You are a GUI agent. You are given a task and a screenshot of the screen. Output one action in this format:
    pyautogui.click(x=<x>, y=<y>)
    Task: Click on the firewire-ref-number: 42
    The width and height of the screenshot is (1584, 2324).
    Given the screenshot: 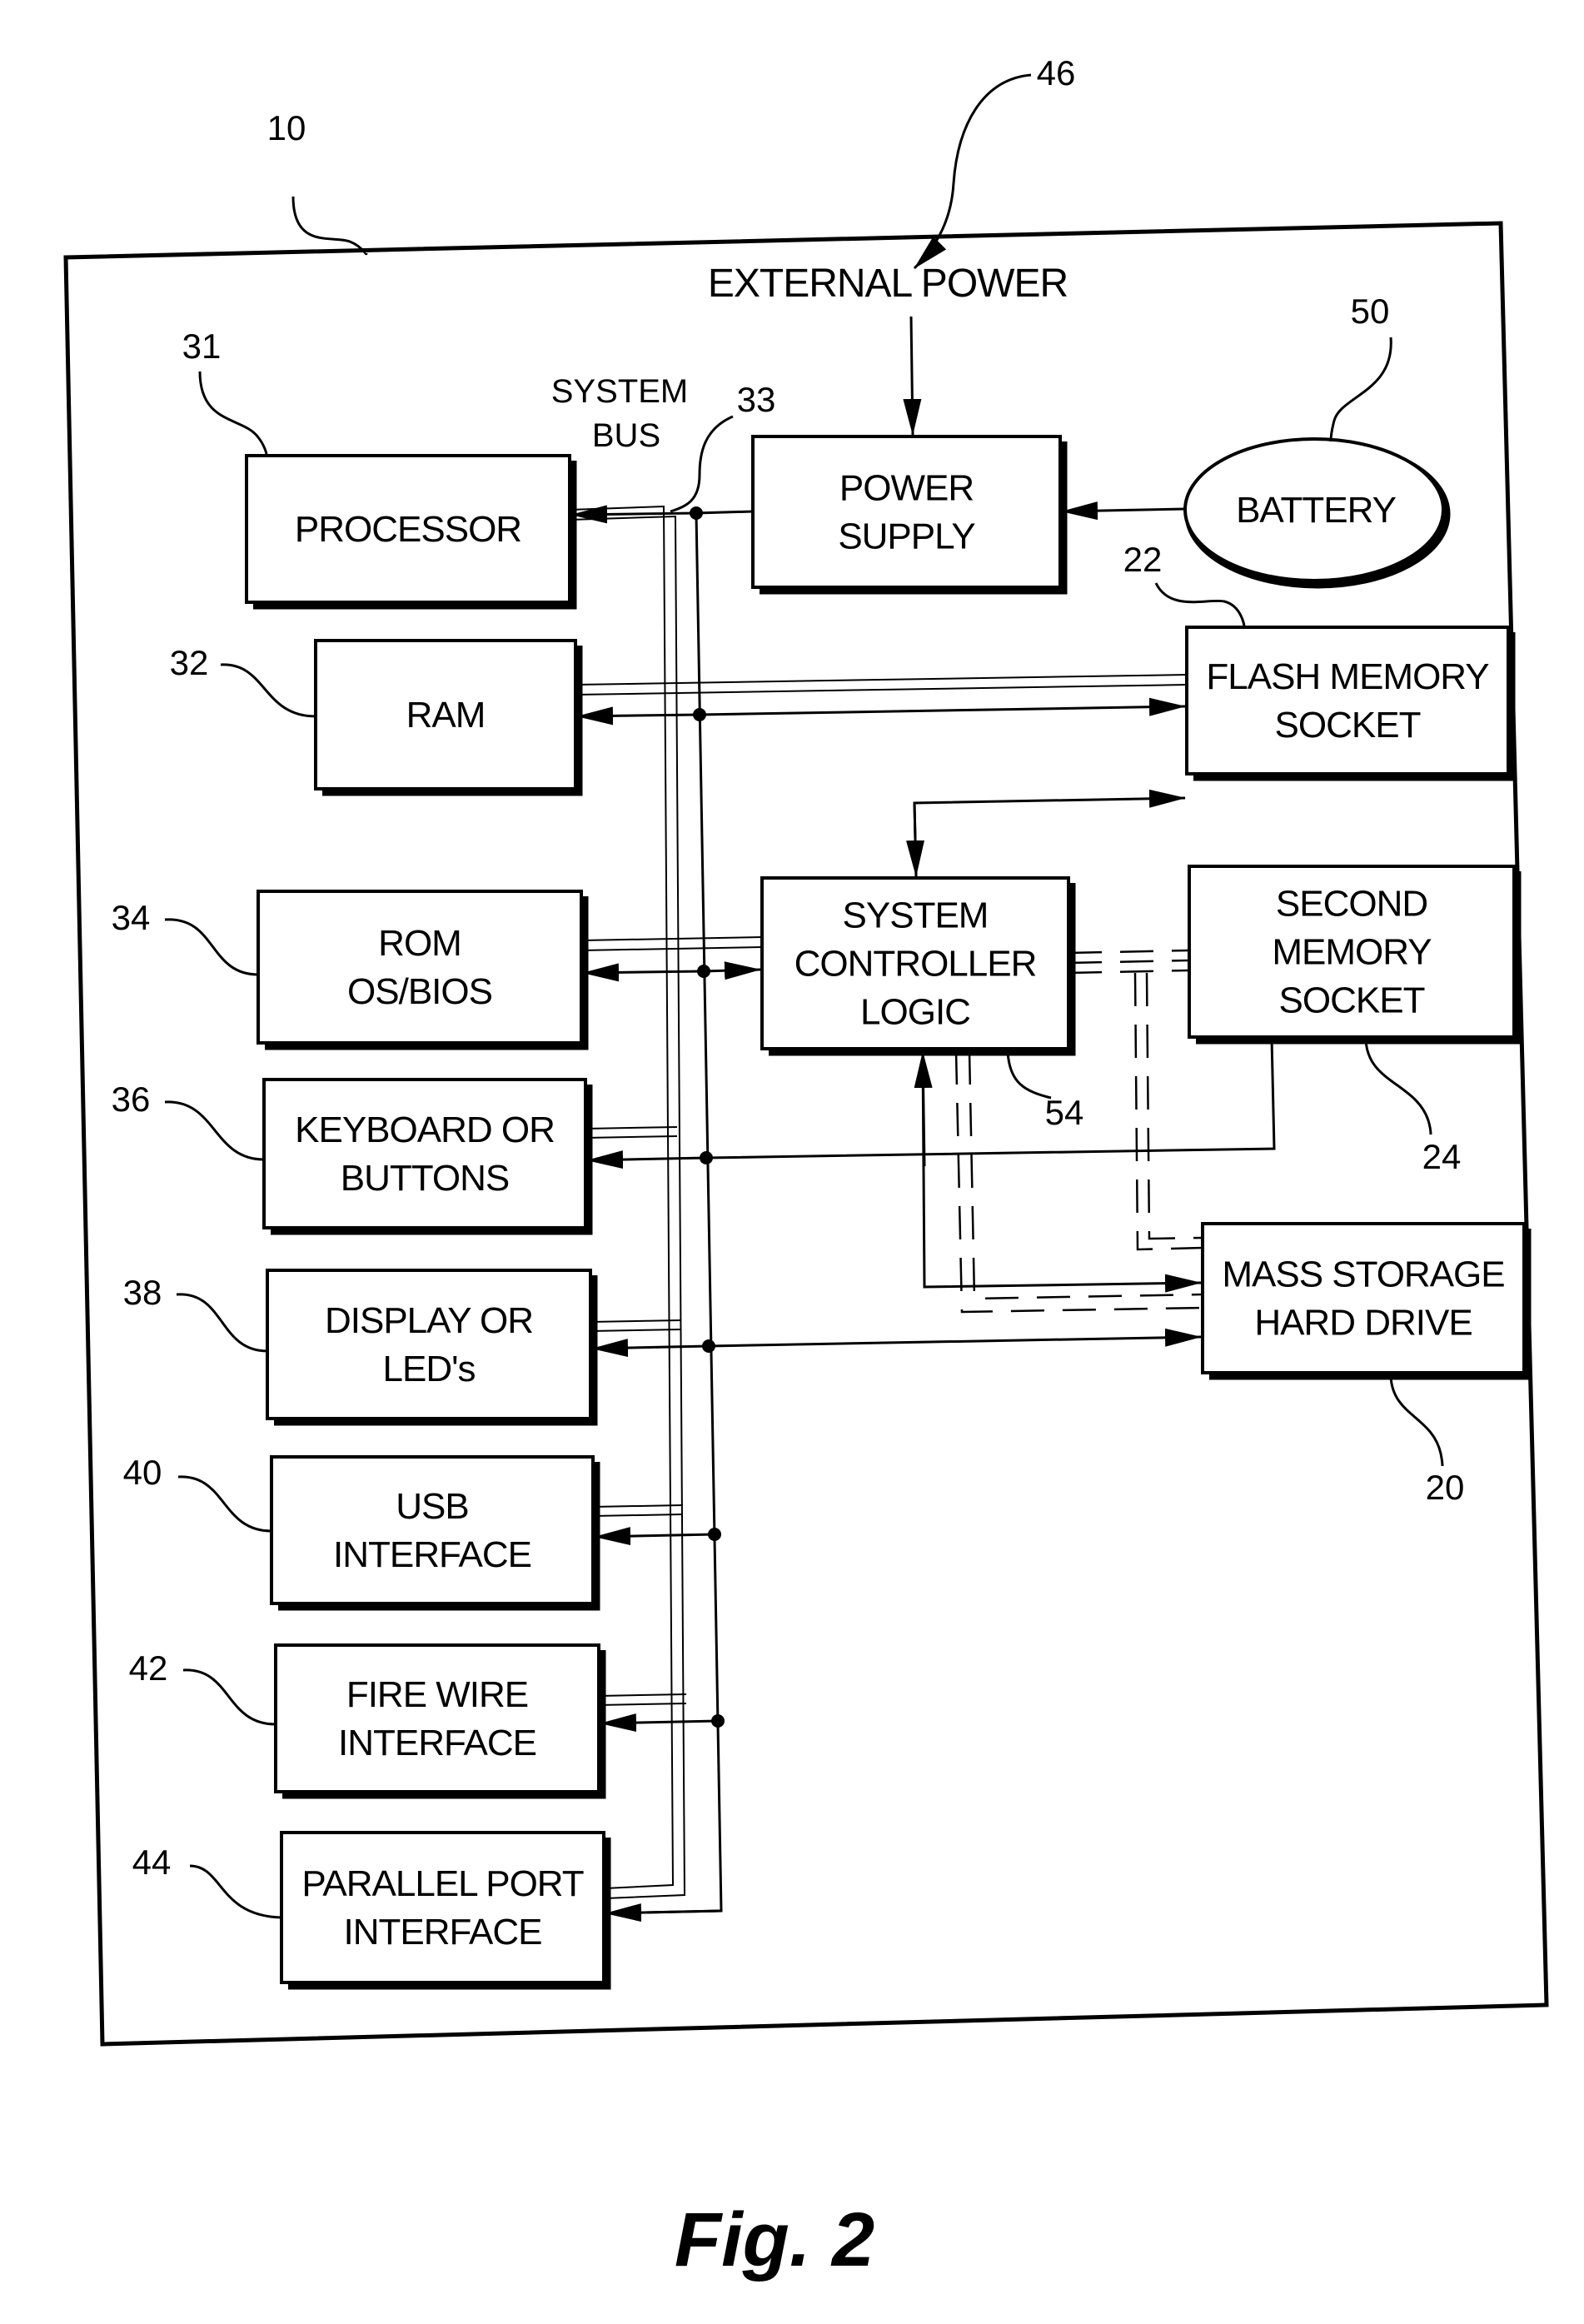 What is the action you would take?
    pyautogui.click(x=148, y=1668)
    